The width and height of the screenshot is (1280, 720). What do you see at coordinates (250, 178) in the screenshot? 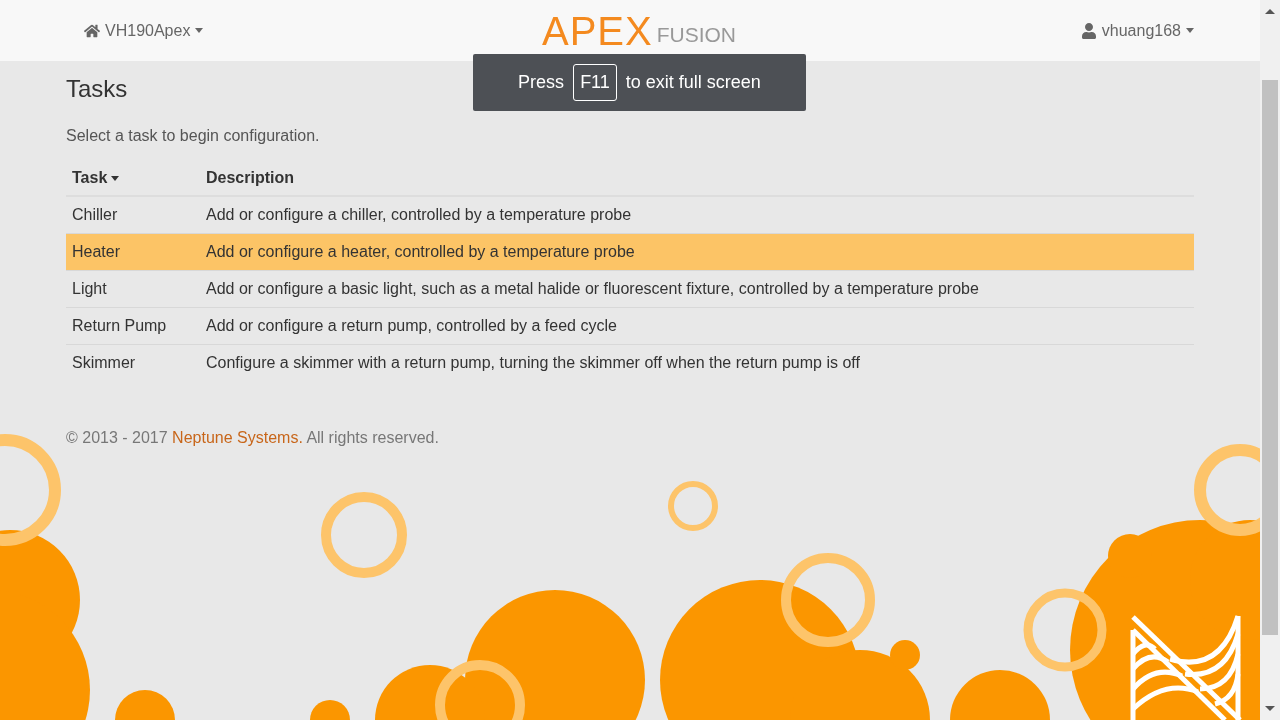
I see `column-header: Description` at bounding box center [250, 178].